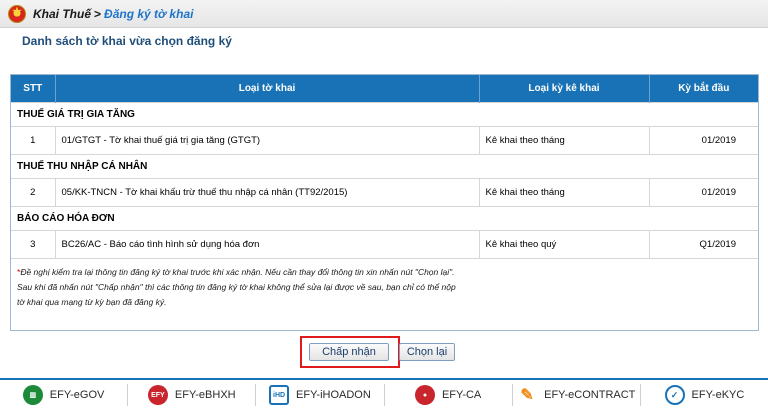 The height and width of the screenshot is (410, 768). Describe the element at coordinates (62, 14) in the screenshot. I see `breadcrumb-home: Khai Thuế` at that location.